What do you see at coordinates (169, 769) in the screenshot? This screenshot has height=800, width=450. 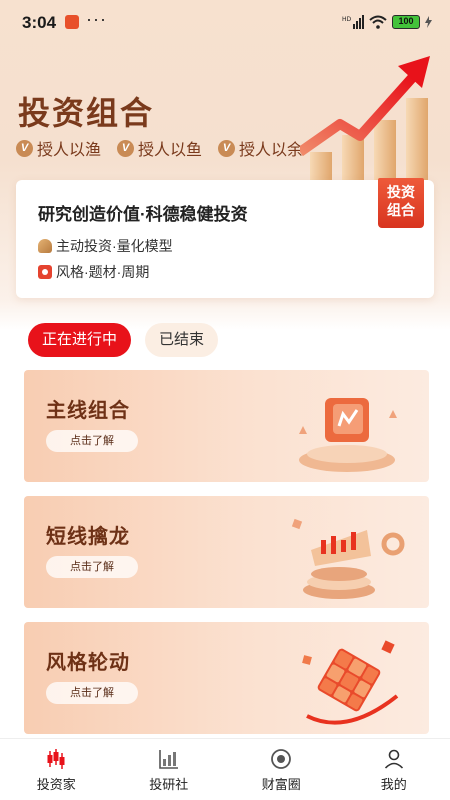 I see `nav-item-research: 投研社` at bounding box center [169, 769].